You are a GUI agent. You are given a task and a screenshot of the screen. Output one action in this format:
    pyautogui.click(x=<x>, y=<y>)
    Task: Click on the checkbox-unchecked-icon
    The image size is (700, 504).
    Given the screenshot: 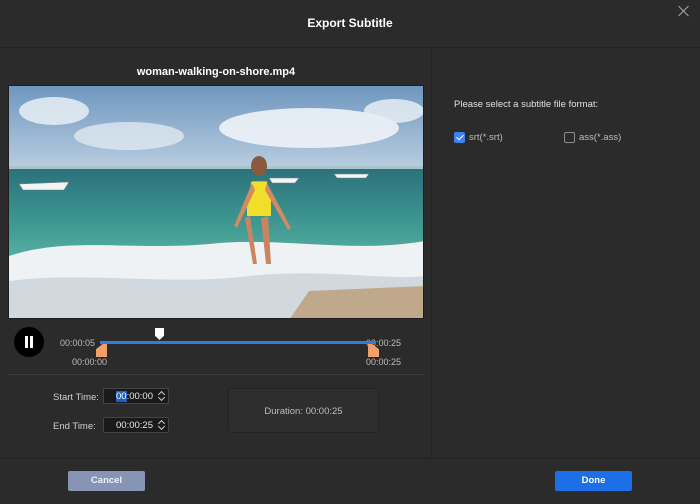 What is the action you would take?
    pyautogui.click(x=569, y=137)
    